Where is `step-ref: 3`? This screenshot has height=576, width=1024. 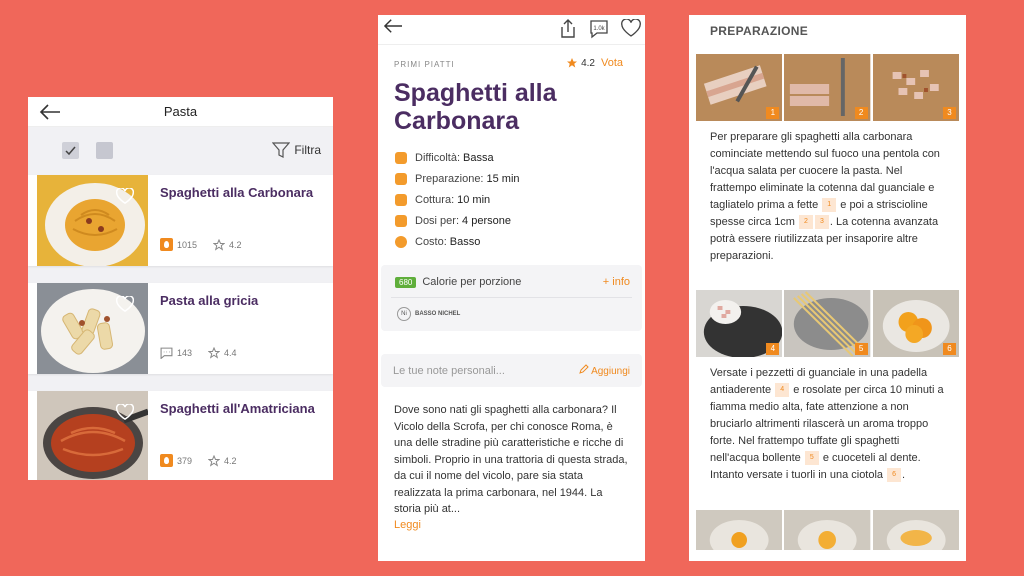
step-ref: 3 is located at coordinates (821, 222).